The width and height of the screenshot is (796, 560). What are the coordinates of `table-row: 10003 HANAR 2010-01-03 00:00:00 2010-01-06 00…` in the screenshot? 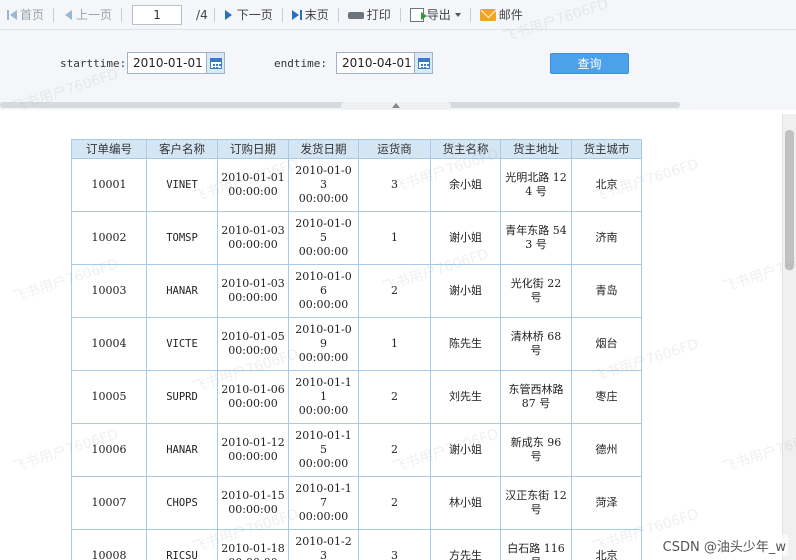 It's located at (356, 291).